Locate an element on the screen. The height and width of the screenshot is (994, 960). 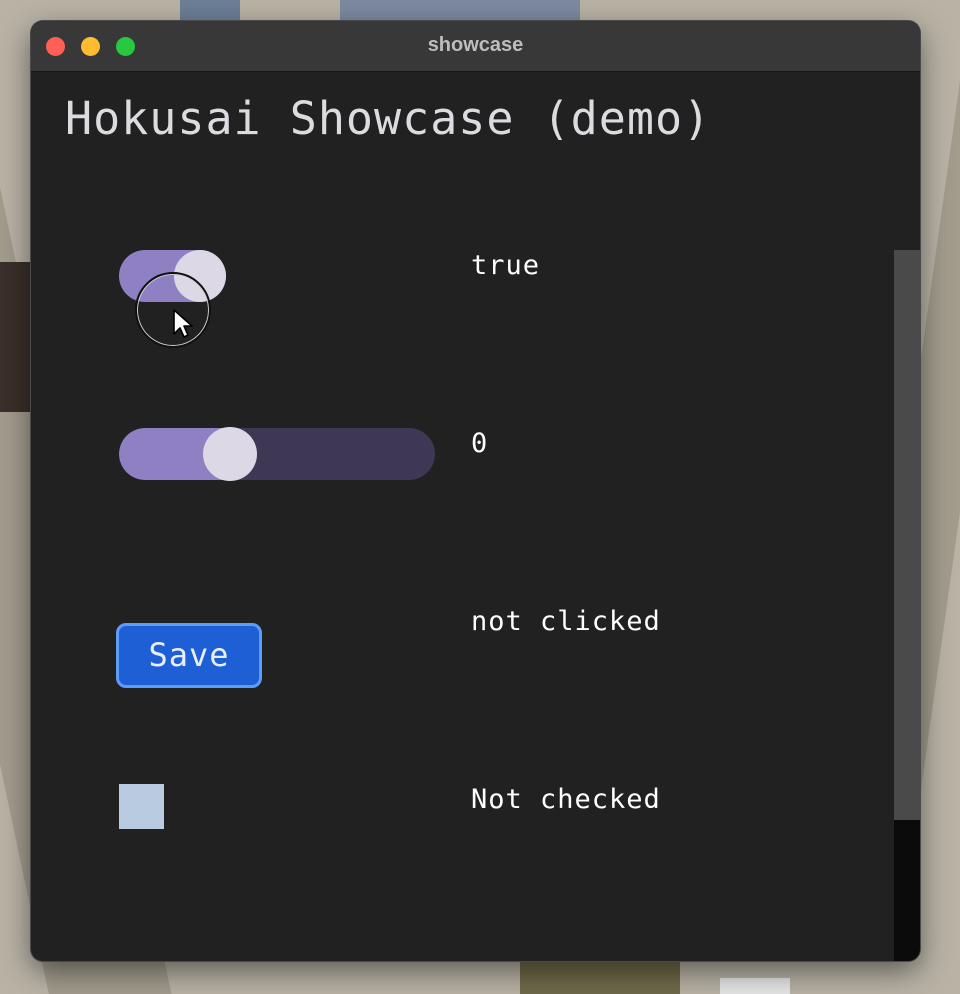
button-status-text: not clicked is located at coordinates (566, 621).